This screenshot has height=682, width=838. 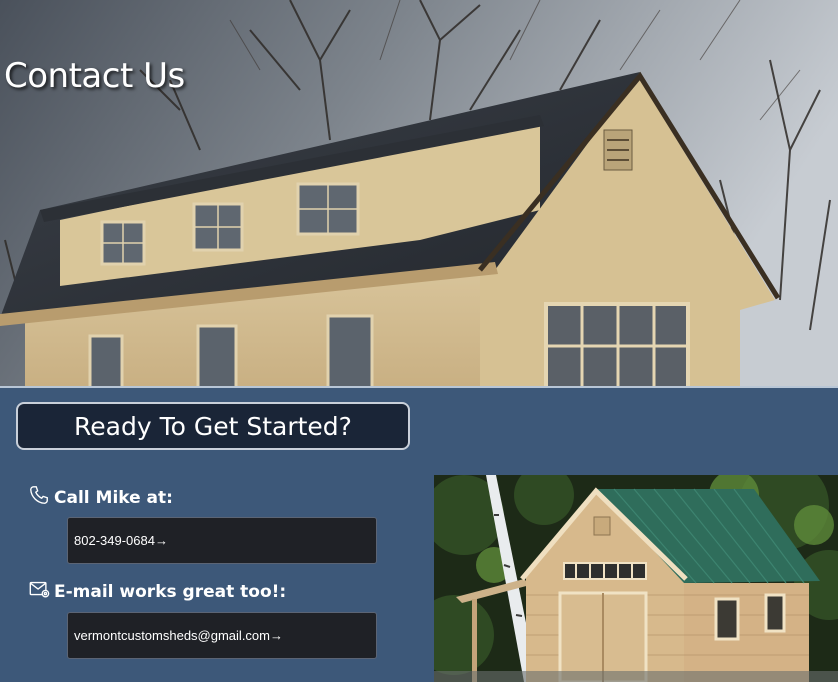 I want to click on phone-icon, so click(x=41, y=497).